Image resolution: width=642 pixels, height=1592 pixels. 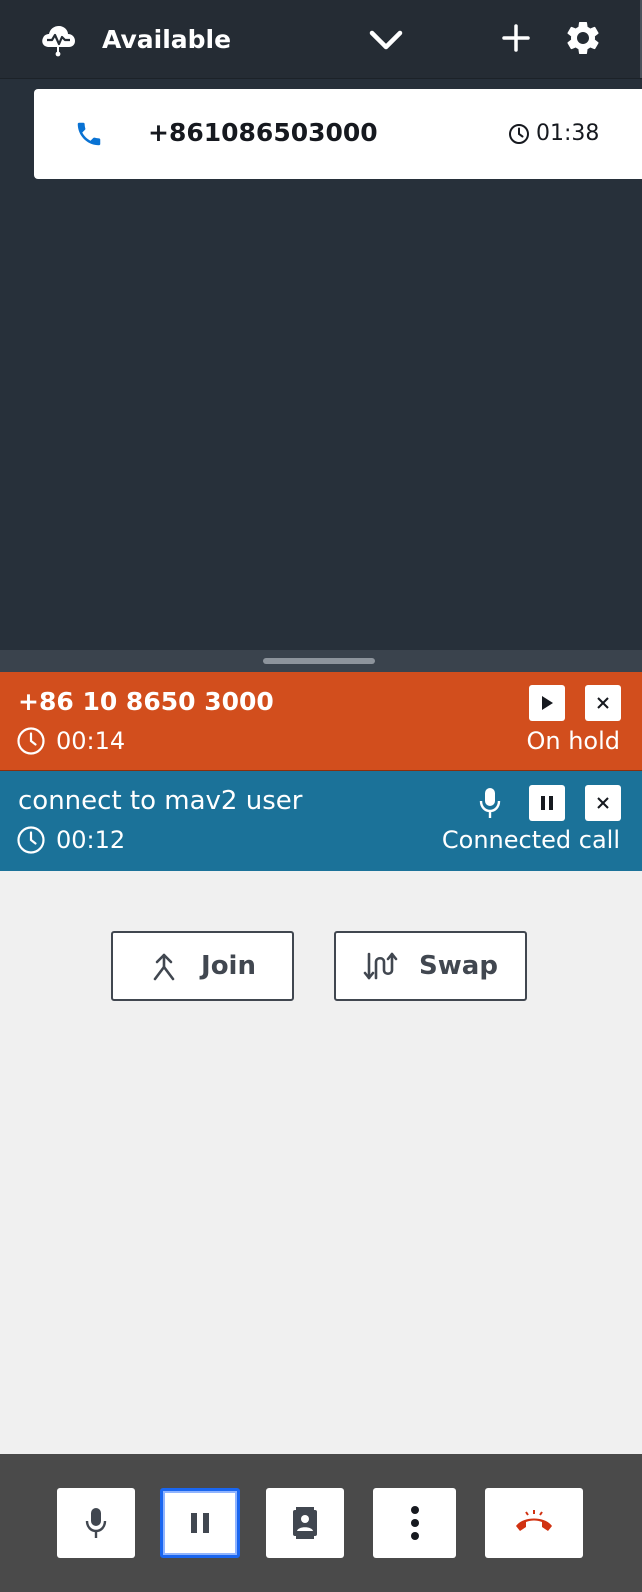 What do you see at coordinates (534, 1520) in the screenshot?
I see `hang-up-icon` at bounding box center [534, 1520].